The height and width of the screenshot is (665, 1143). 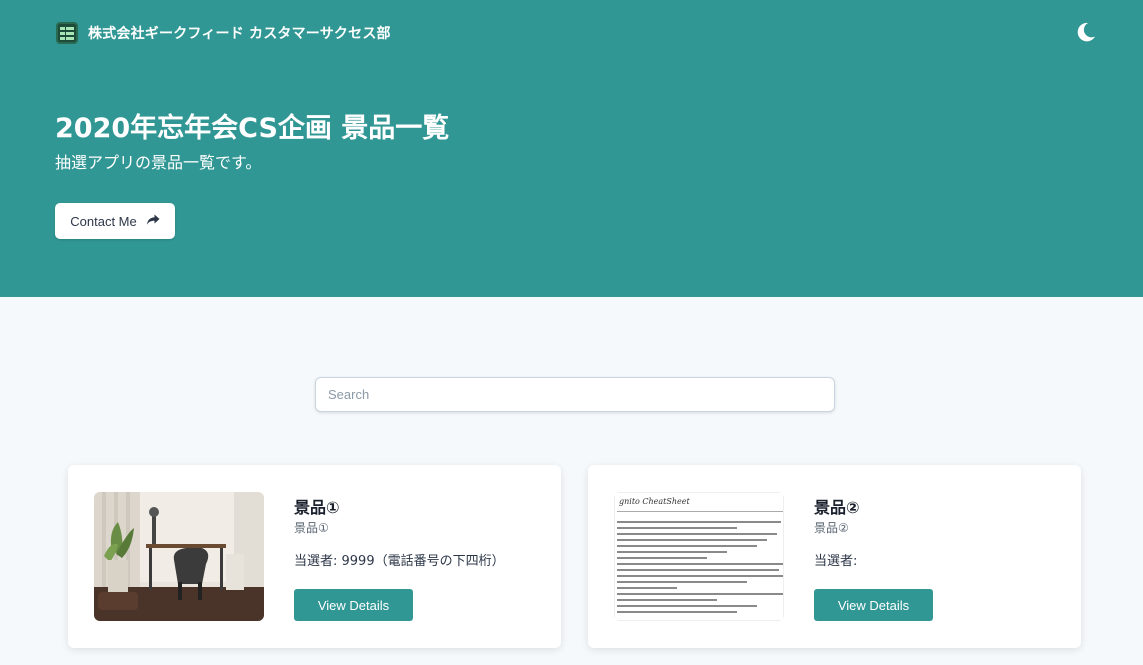 I want to click on prize-winner: 当選者: 9999（電話番号の下四桁）, so click(x=399, y=561).